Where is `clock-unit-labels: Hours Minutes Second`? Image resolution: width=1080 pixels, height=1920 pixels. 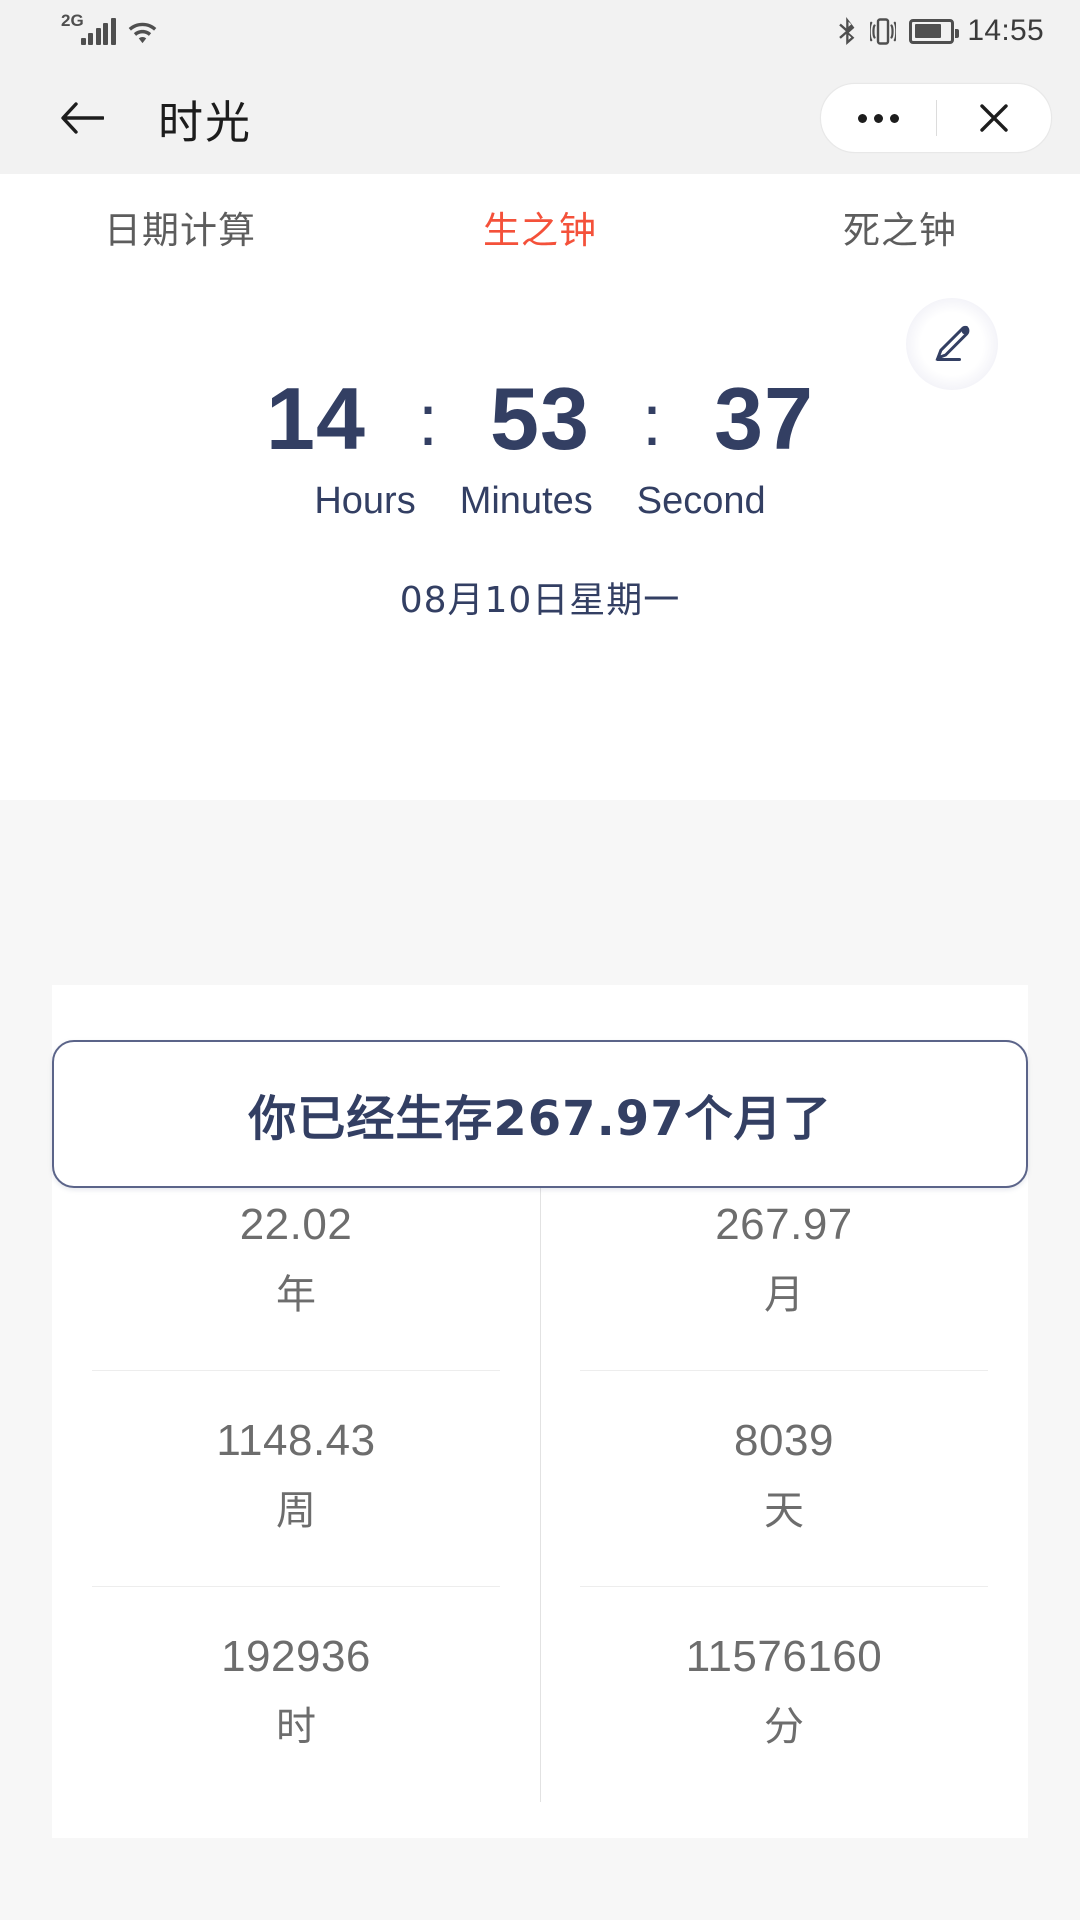
clock-unit-labels: Hours Minutes Second is located at coordinates (540, 501).